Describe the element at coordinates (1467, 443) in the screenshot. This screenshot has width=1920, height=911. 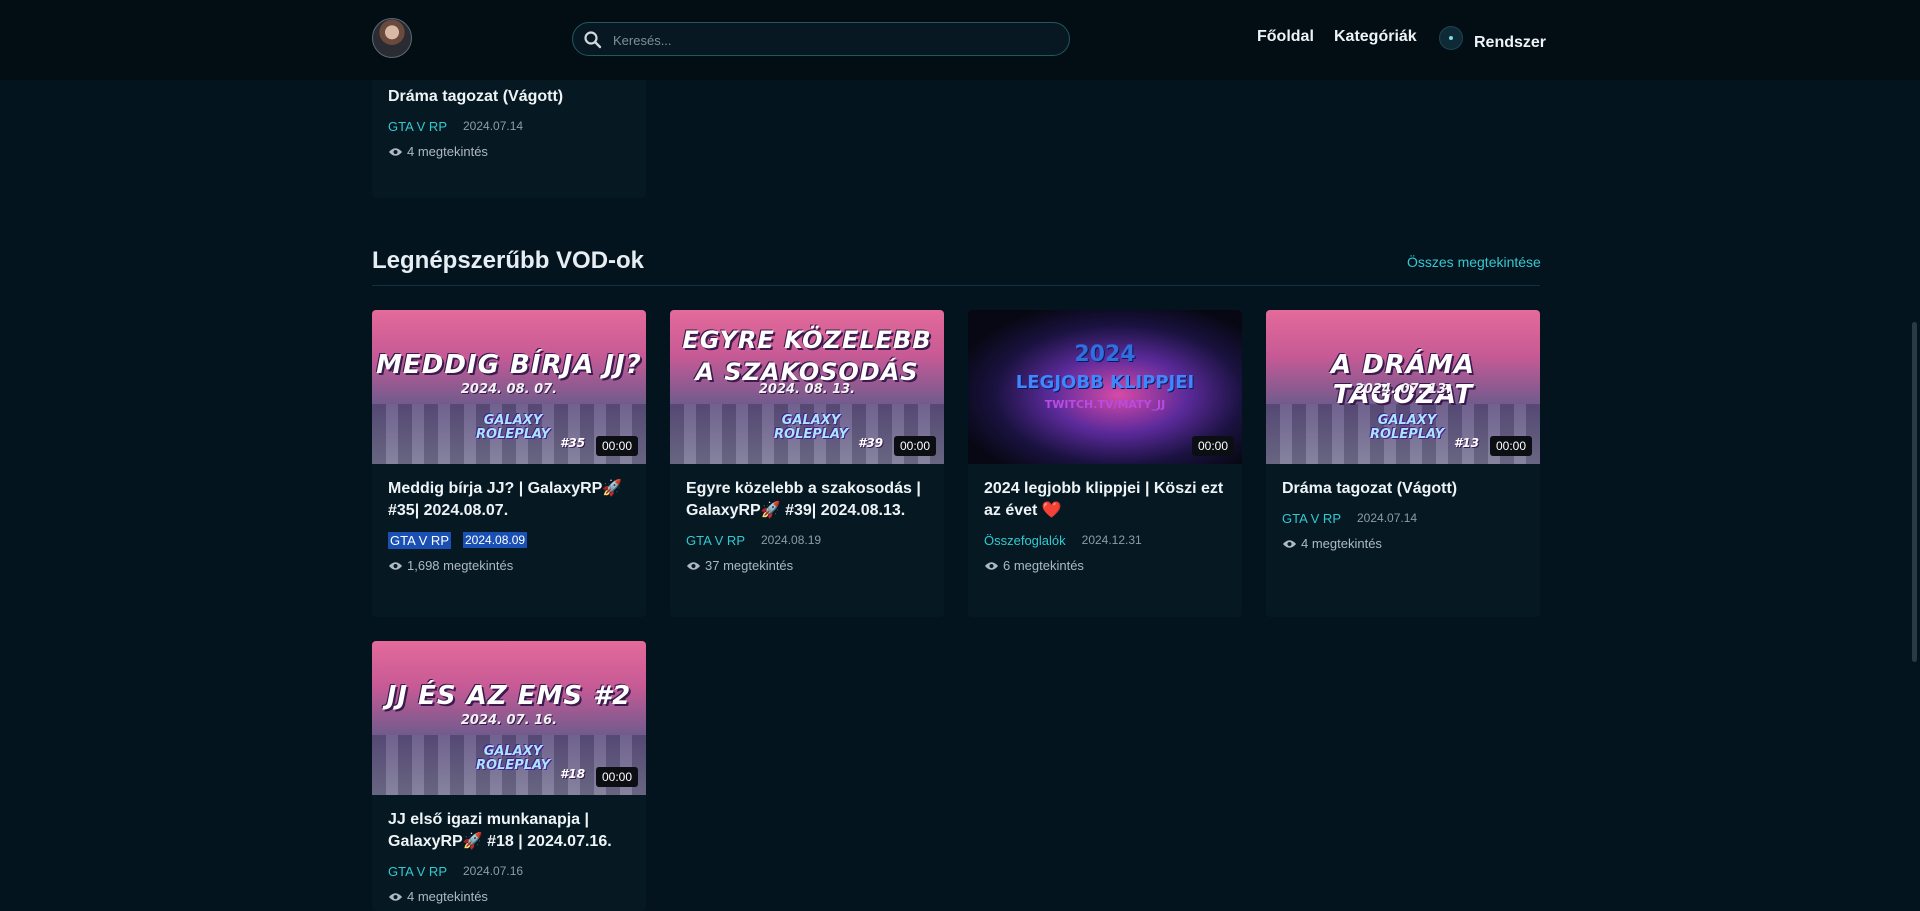
I see `thumbnail-episode: #13` at that location.